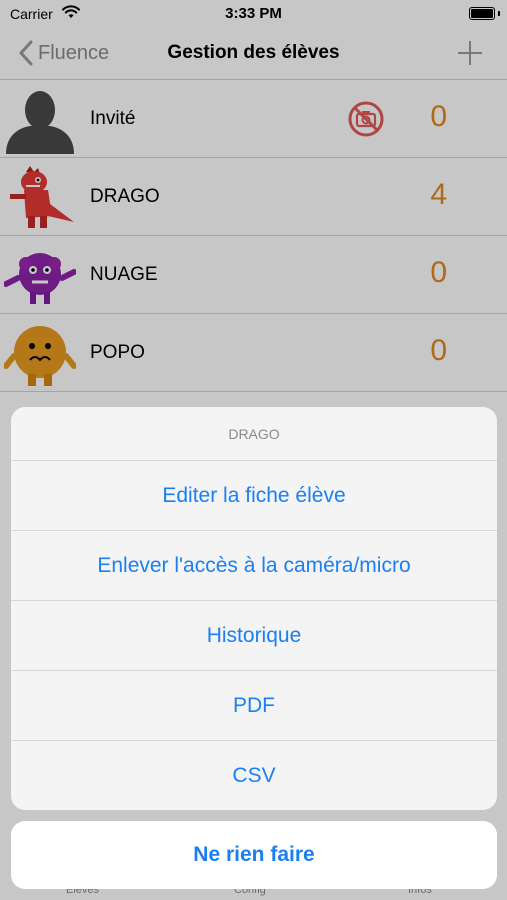  I want to click on action-sheet-title: DRAGO, so click(254, 434).